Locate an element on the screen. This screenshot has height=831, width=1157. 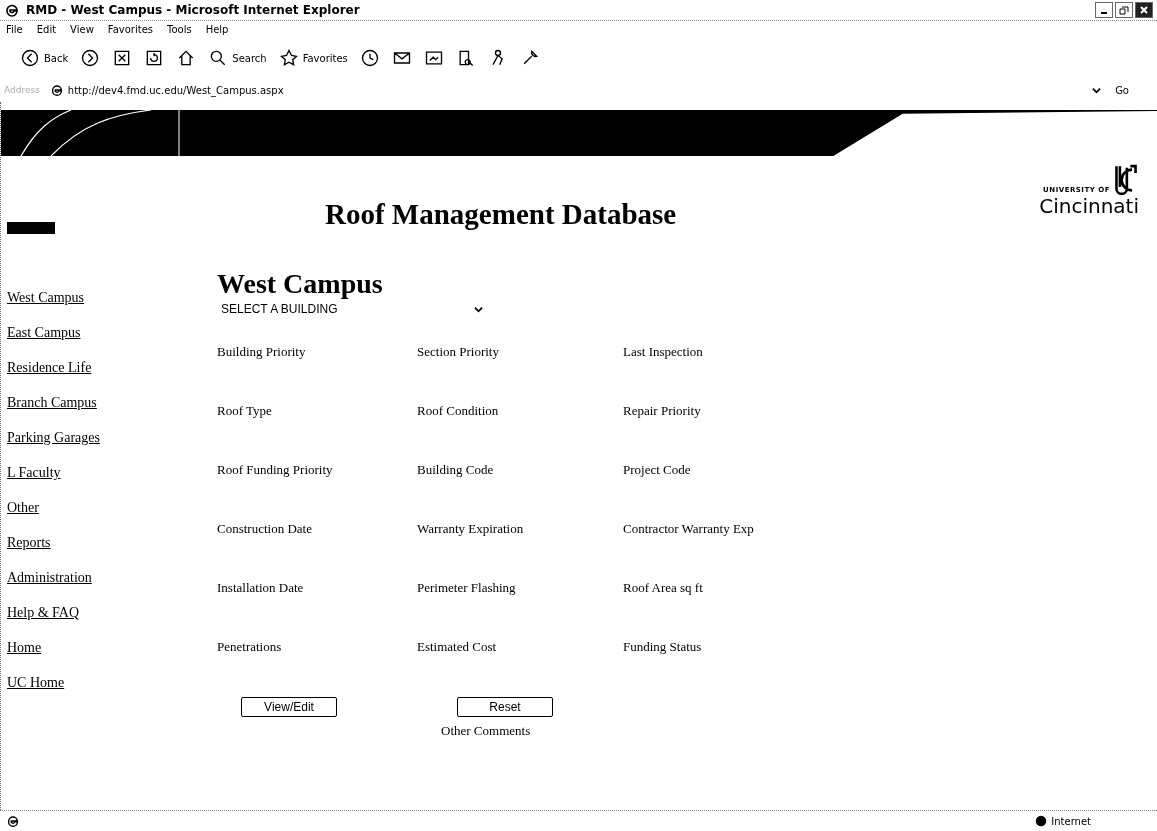
sidebar-link: West Campus is located at coordinates (46, 298).